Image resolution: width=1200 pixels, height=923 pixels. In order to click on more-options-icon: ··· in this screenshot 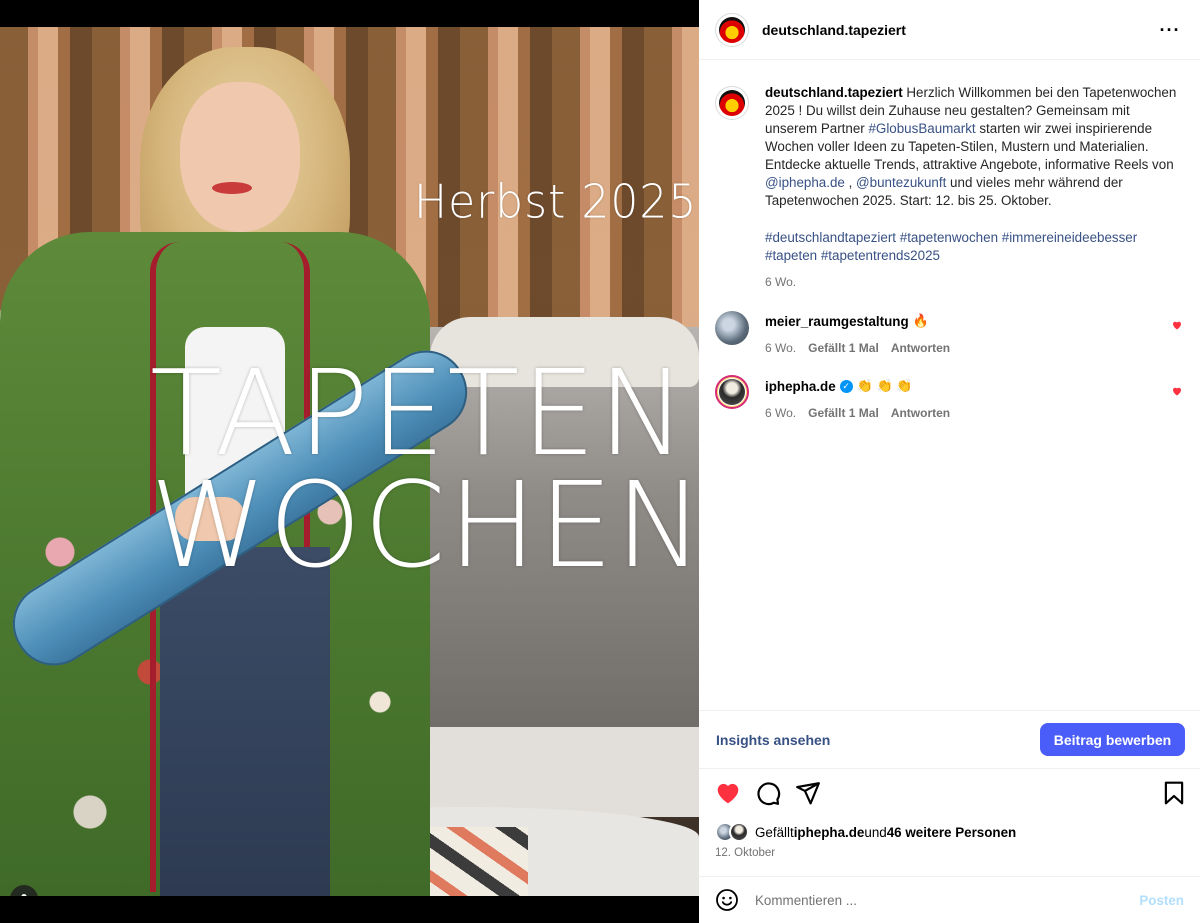, I will do `click(1170, 30)`.